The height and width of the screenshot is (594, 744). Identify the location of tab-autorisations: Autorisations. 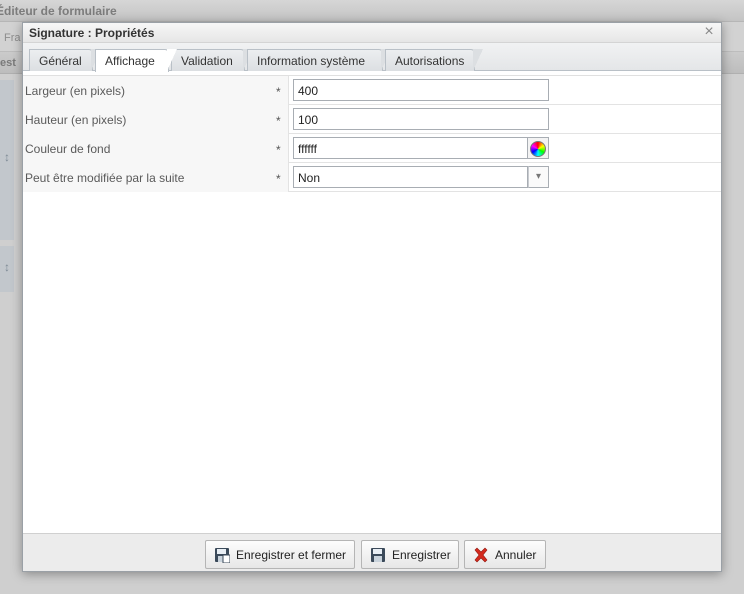
(434, 60).